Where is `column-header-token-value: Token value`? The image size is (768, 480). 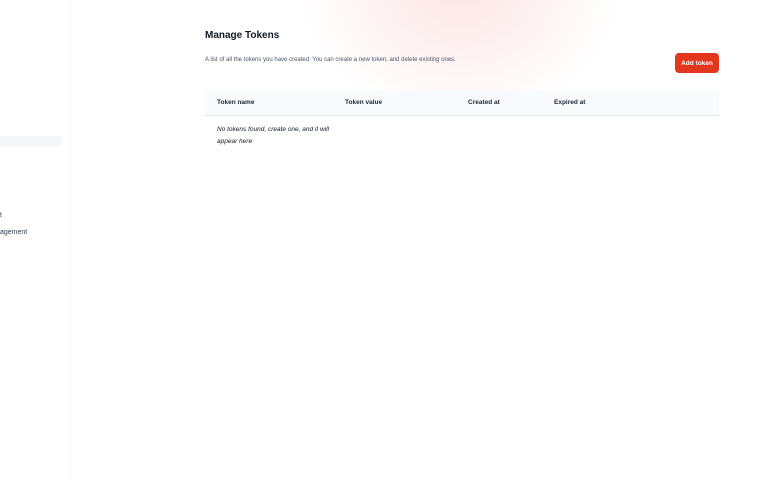
column-header-token-value: Token value is located at coordinates (364, 102).